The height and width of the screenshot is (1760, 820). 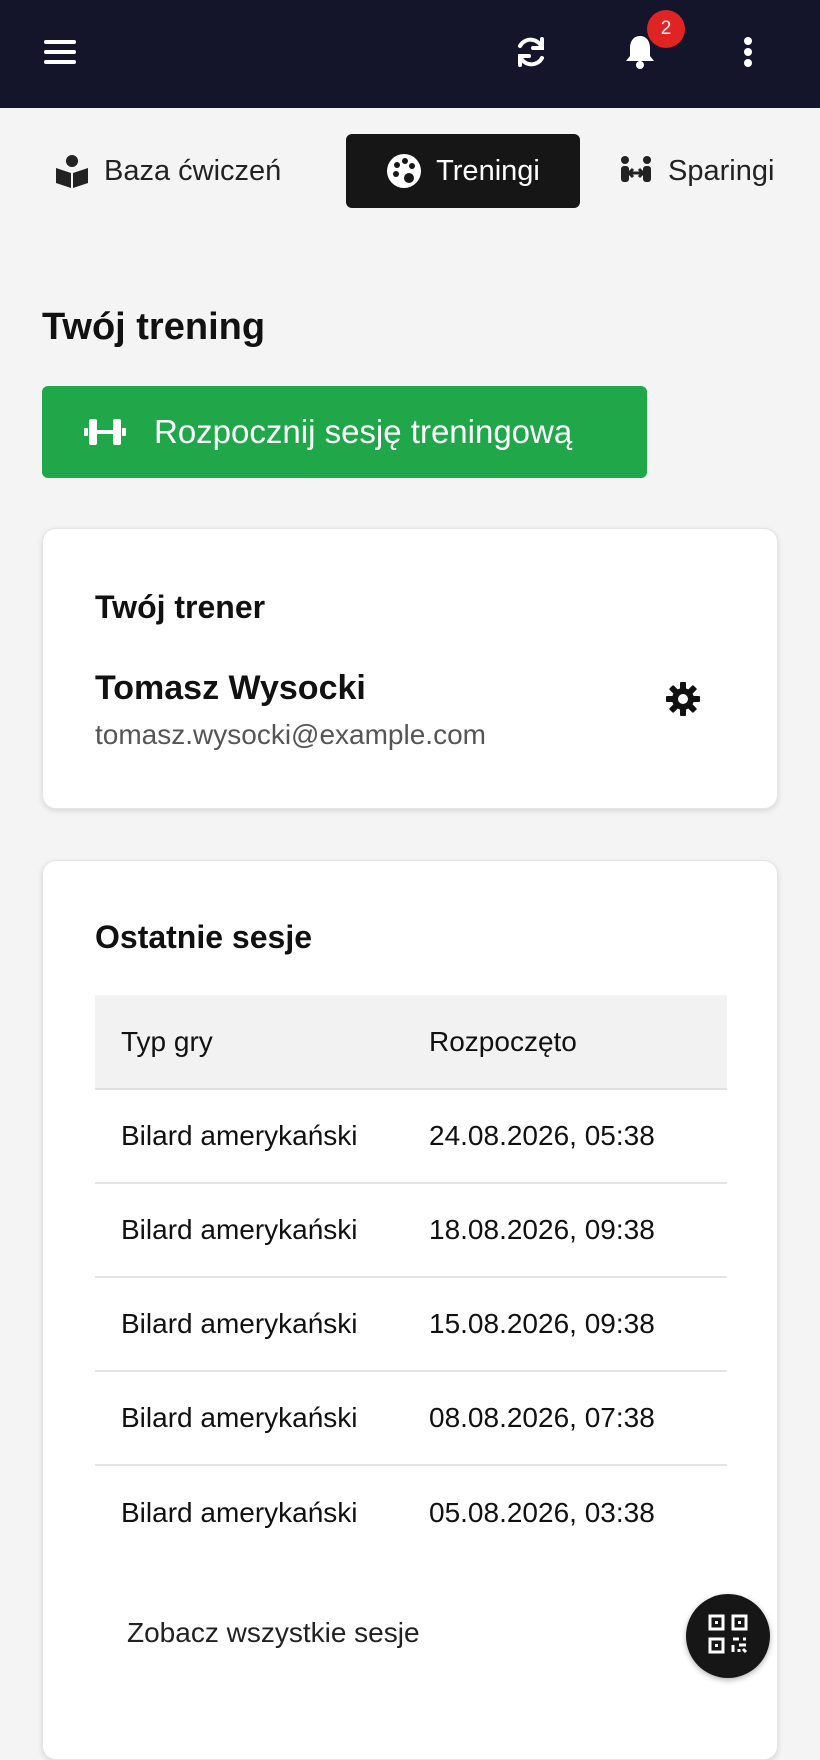 What do you see at coordinates (193, 170) in the screenshot?
I see `tab-label: Baza ćwiczeń` at bounding box center [193, 170].